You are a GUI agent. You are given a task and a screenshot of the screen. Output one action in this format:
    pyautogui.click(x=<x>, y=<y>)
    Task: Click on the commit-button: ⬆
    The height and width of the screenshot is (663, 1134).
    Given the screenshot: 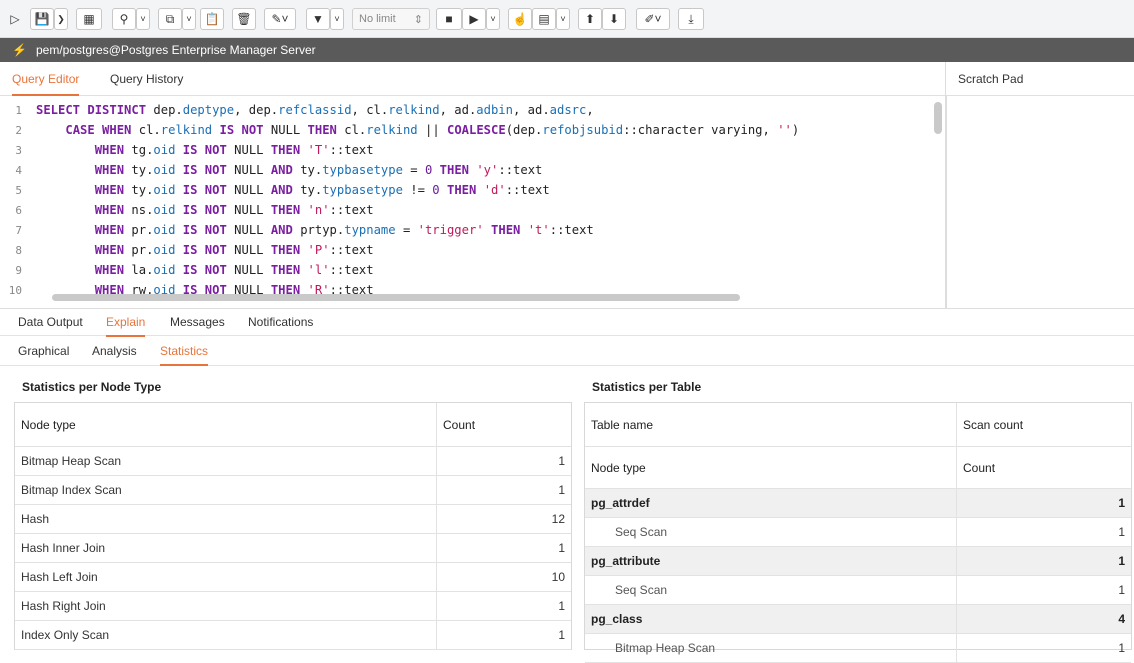 What is the action you would take?
    pyautogui.click(x=590, y=19)
    